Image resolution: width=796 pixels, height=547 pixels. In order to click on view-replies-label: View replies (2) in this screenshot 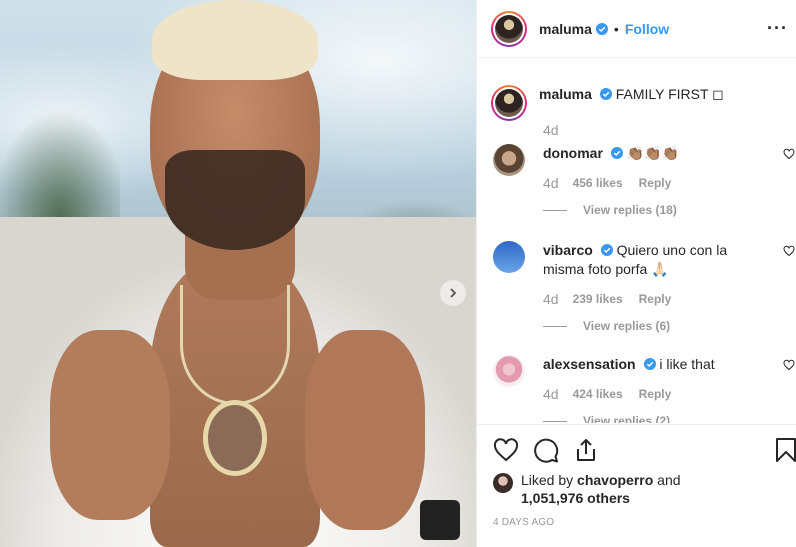, I will do `click(627, 418)`.